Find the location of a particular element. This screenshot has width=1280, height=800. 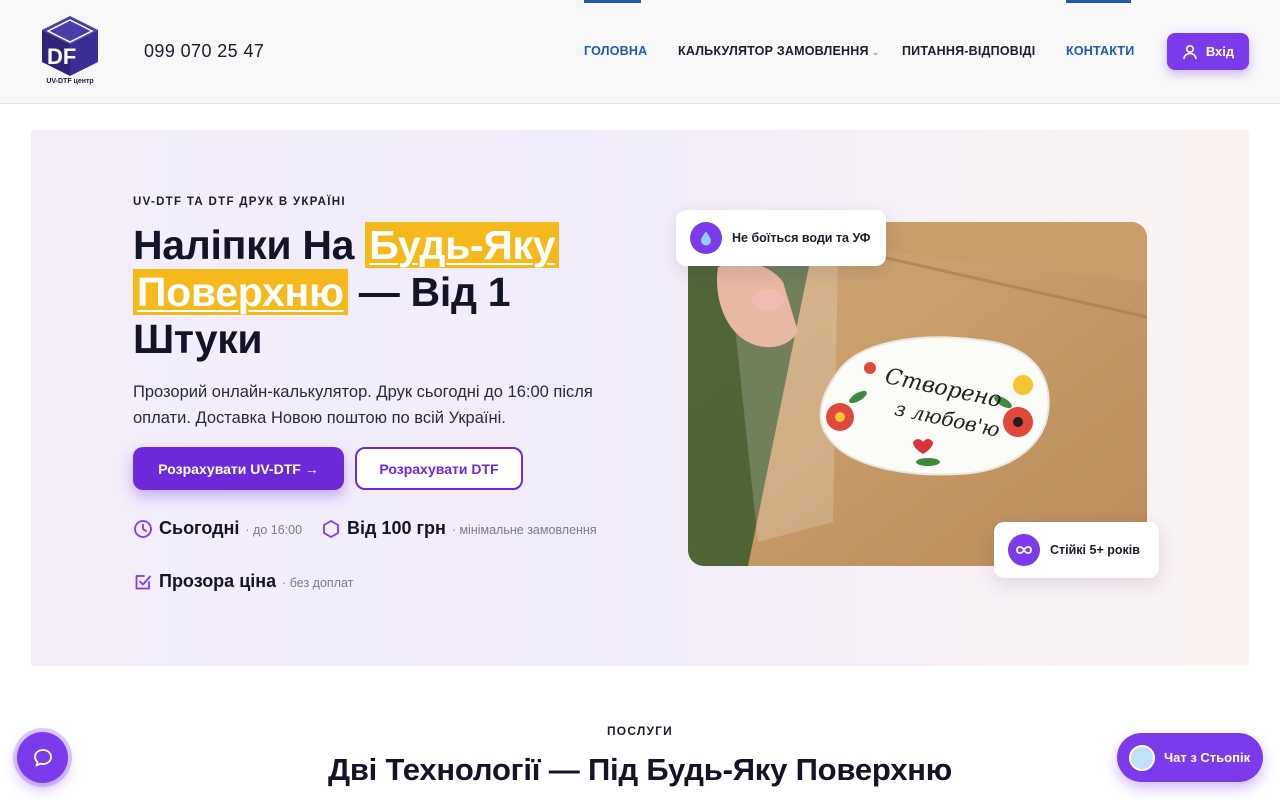

nav-item-contacts: КОНТАКТИ is located at coordinates (1100, 51).